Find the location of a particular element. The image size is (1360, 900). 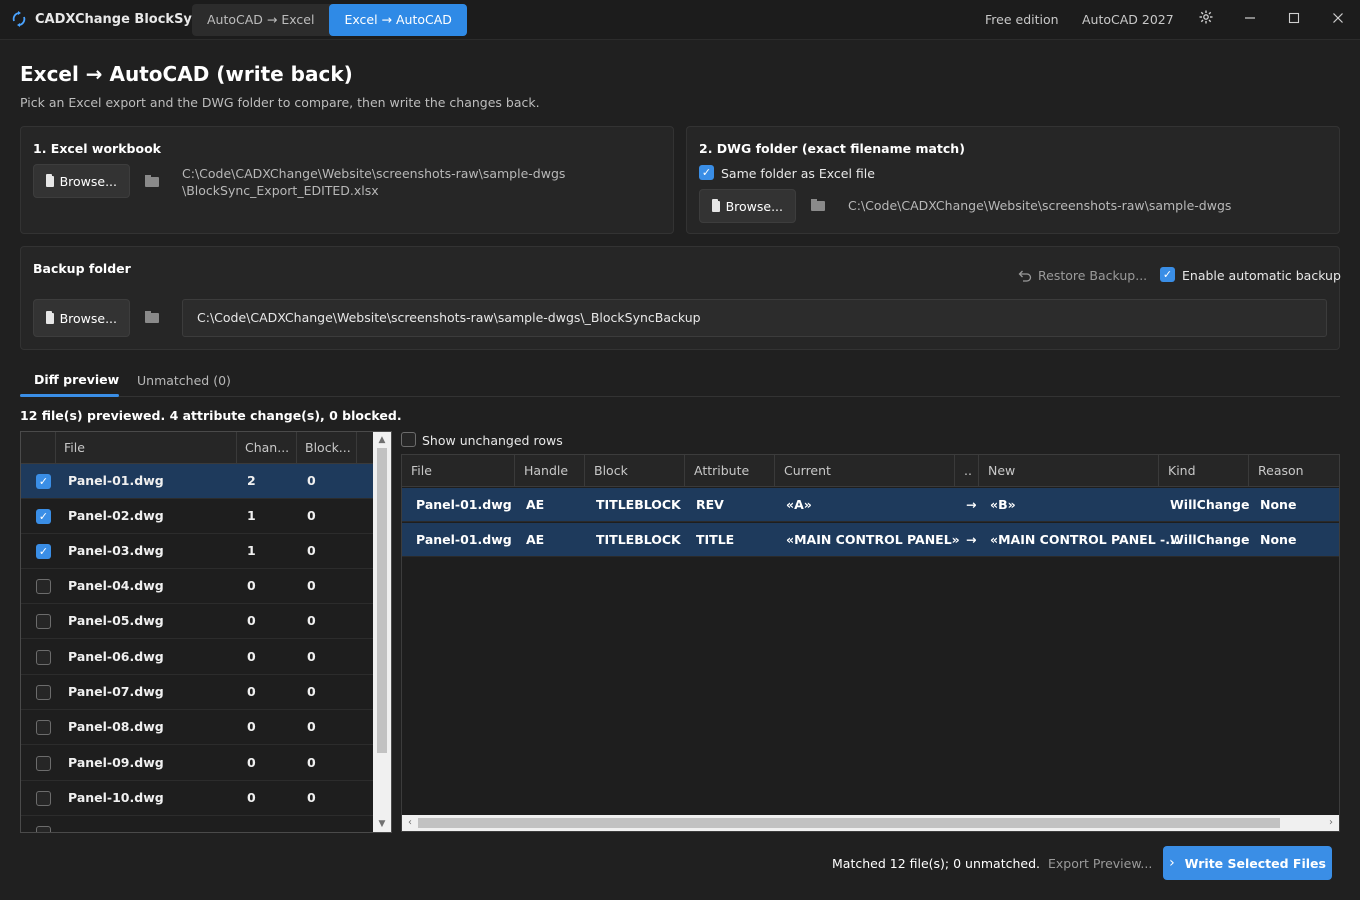

file-row: Panel-03.dwg 1 0 is located at coordinates (197, 551).